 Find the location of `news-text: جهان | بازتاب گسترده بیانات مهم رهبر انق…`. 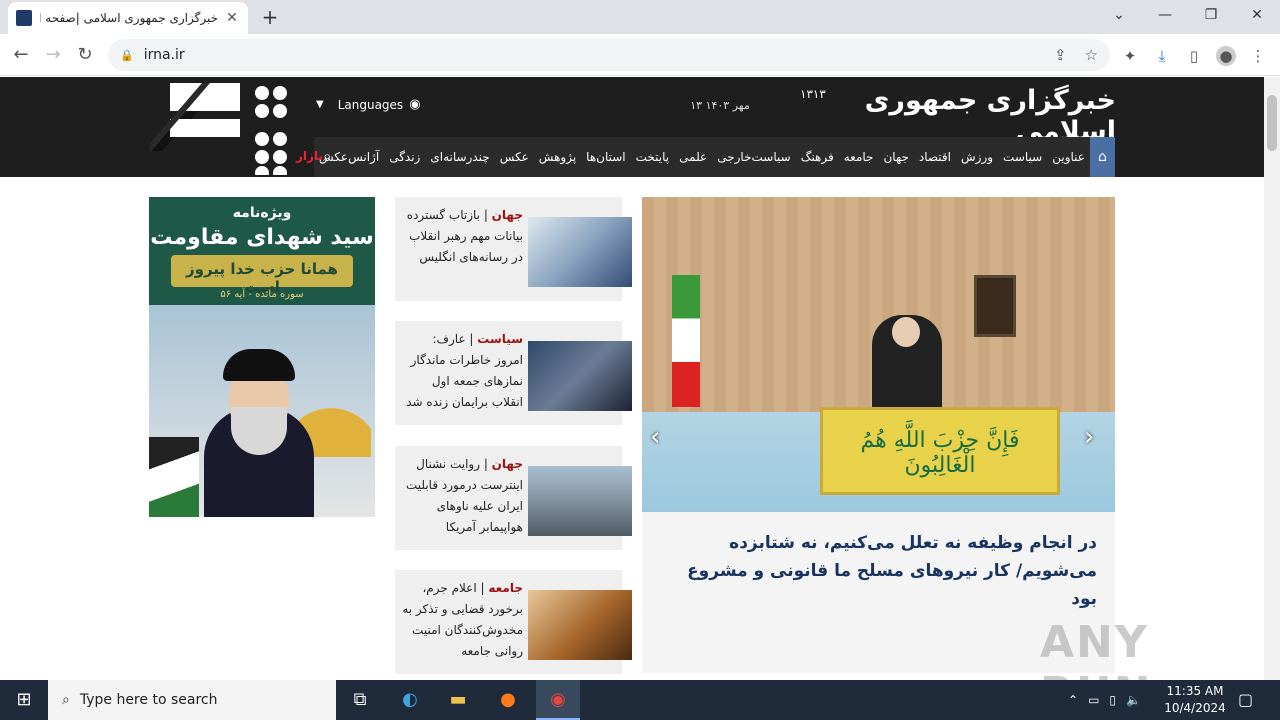

news-text: جهان | بازتاب گسترده بیانات مهم رهبر انق… is located at coordinates (462, 236).